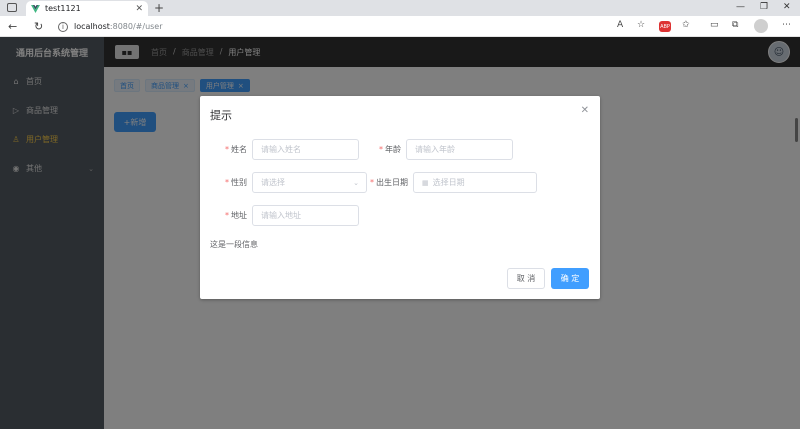 This screenshot has height=429, width=800. I want to click on form-row-address: * 地址 请输入地址, so click(281, 215).